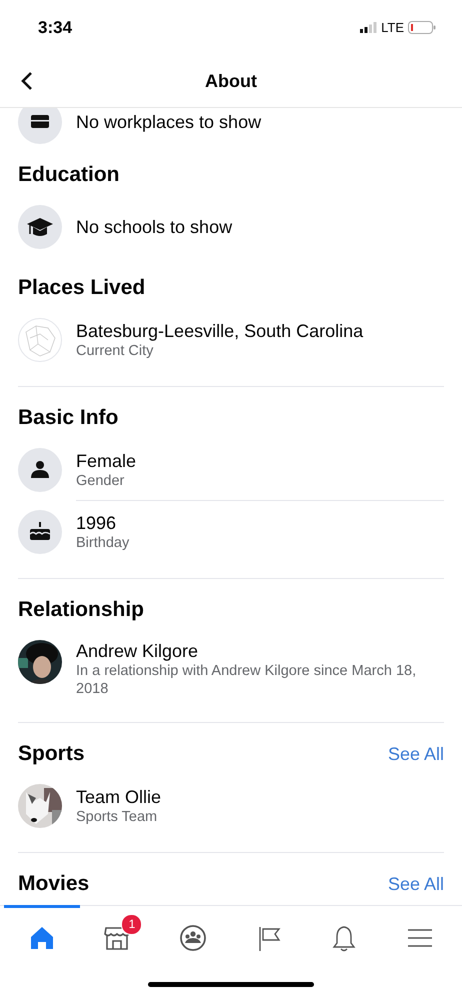 This screenshot has width=462, height=1000. What do you see at coordinates (193, 938) in the screenshot?
I see `groups-icon` at bounding box center [193, 938].